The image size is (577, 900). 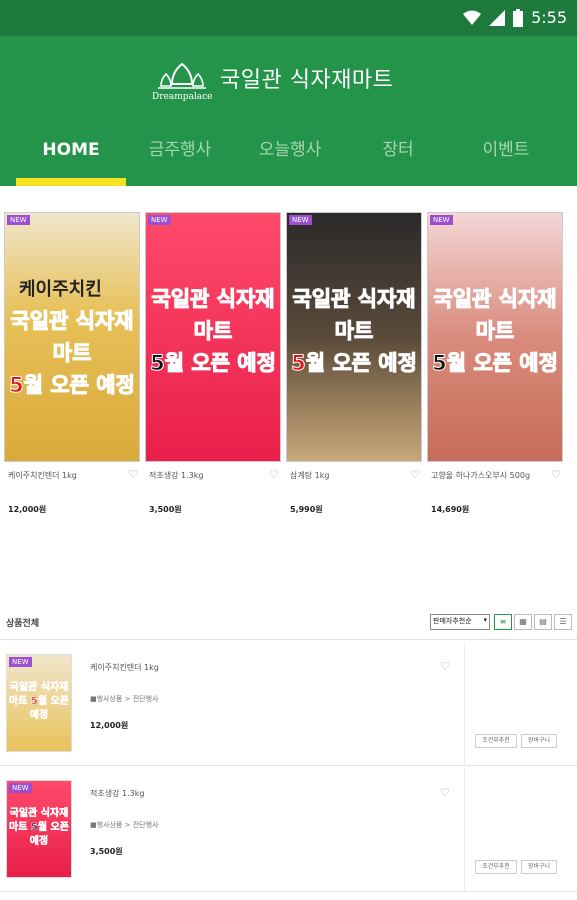 I want to click on product-image: NEW 케이주치킨 국일관 식자재마트 5월 오픈 예정, so click(x=72, y=337).